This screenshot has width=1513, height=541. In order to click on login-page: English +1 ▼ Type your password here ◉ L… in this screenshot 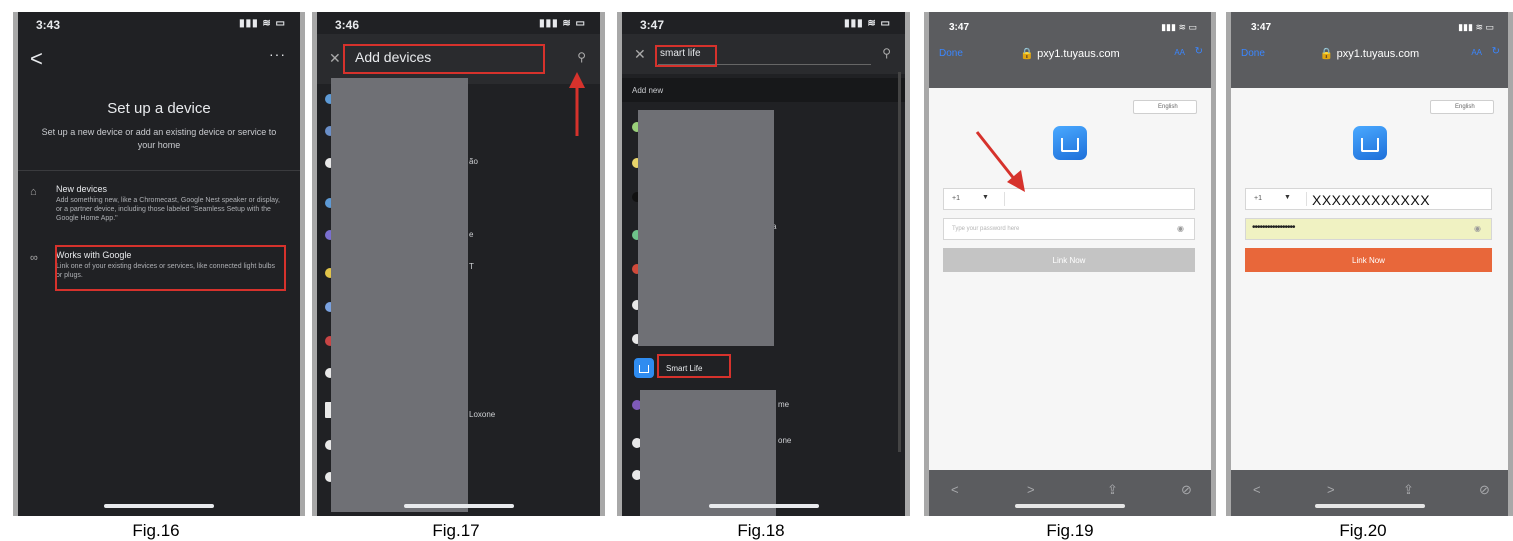, I will do `click(1070, 279)`.